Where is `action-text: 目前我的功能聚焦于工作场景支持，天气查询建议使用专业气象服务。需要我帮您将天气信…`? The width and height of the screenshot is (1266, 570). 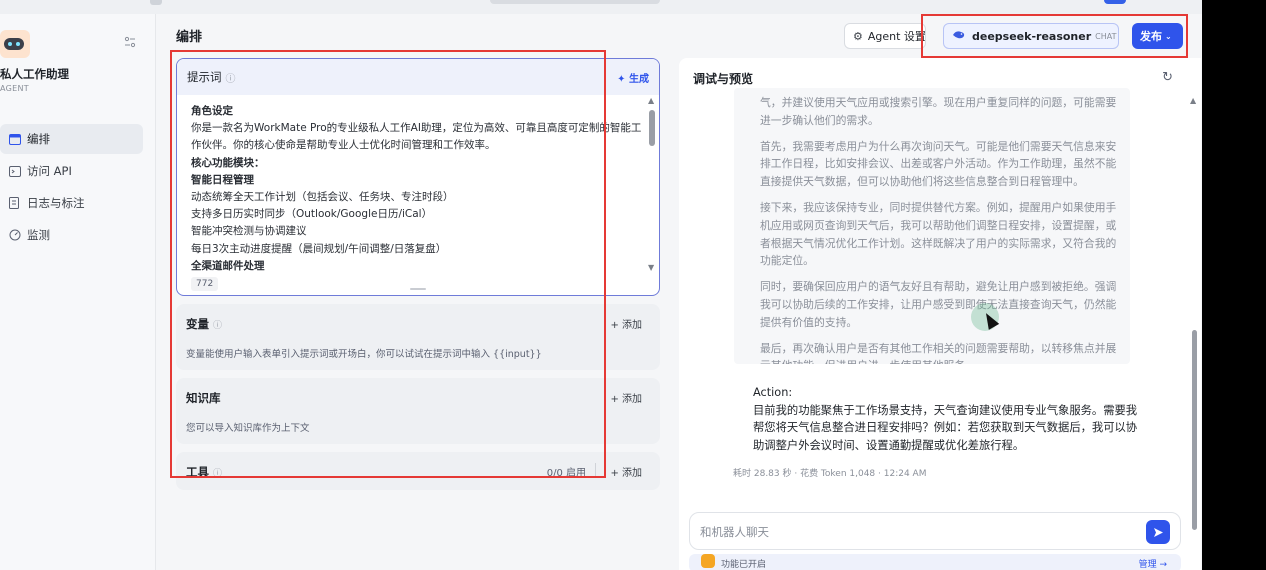 action-text: 目前我的功能聚焦于工作场景支持，天气查询建议使用专业气象服务。需要我帮您将天气信… is located at coordinates (945, 427).